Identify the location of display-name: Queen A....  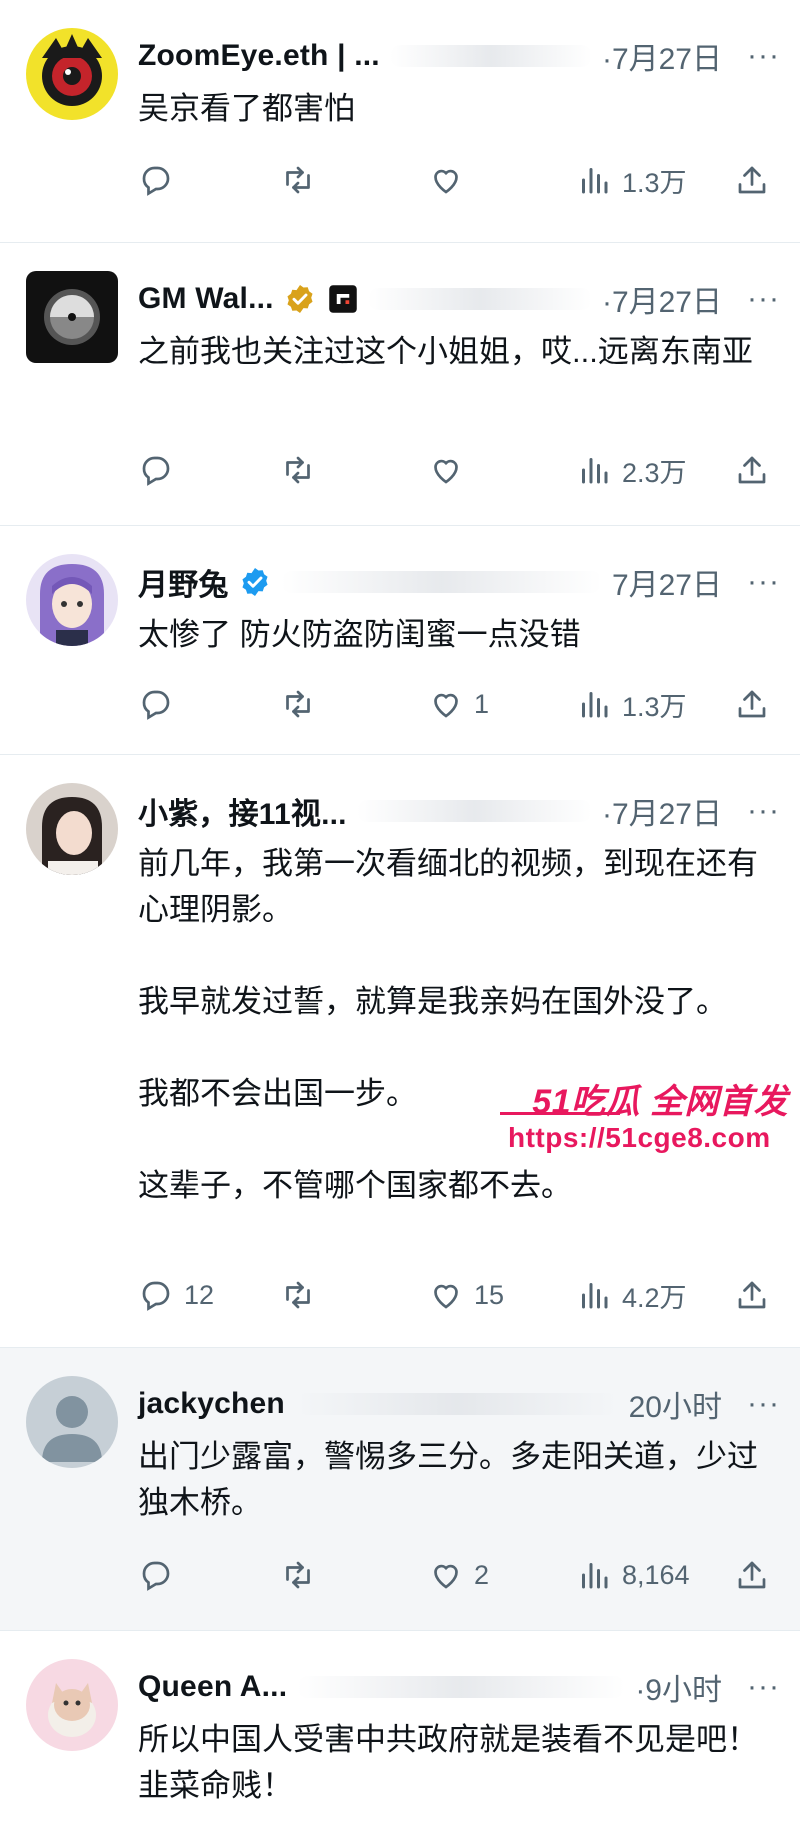
(212, 1687).